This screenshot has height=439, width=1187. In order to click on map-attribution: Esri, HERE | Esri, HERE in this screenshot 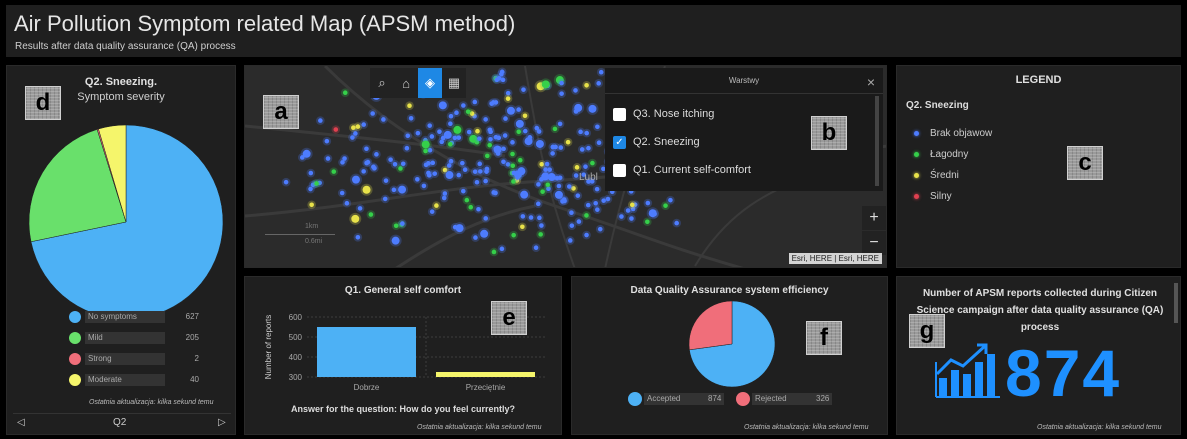, I will do `click(835, 258)`.